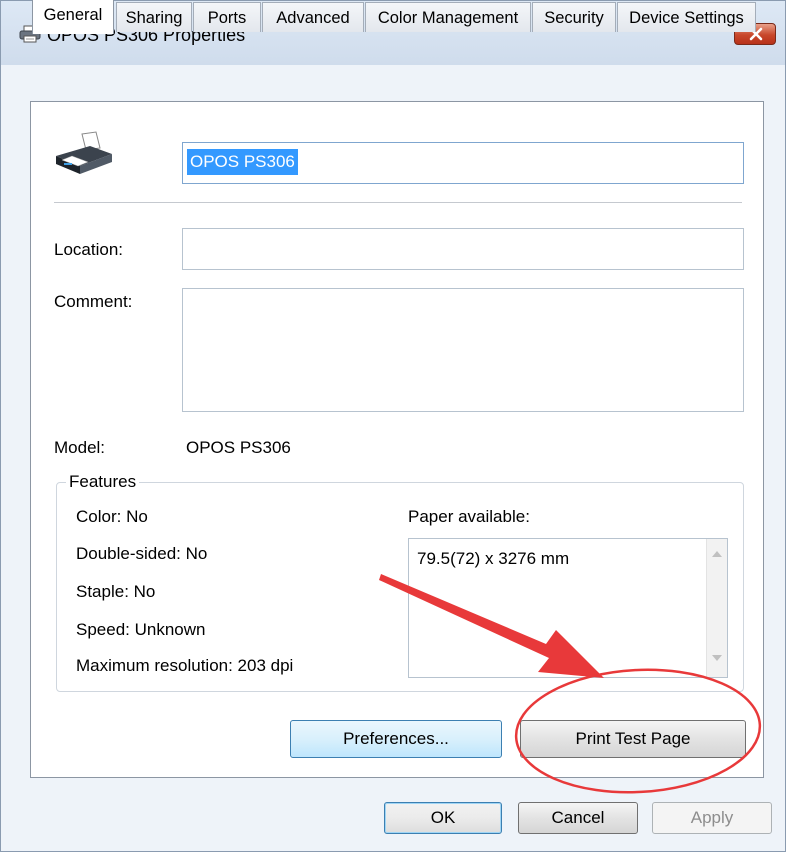 The height and width of the screenshot is (852, 786). I want to click on tab-general: General, so click(73, 17).